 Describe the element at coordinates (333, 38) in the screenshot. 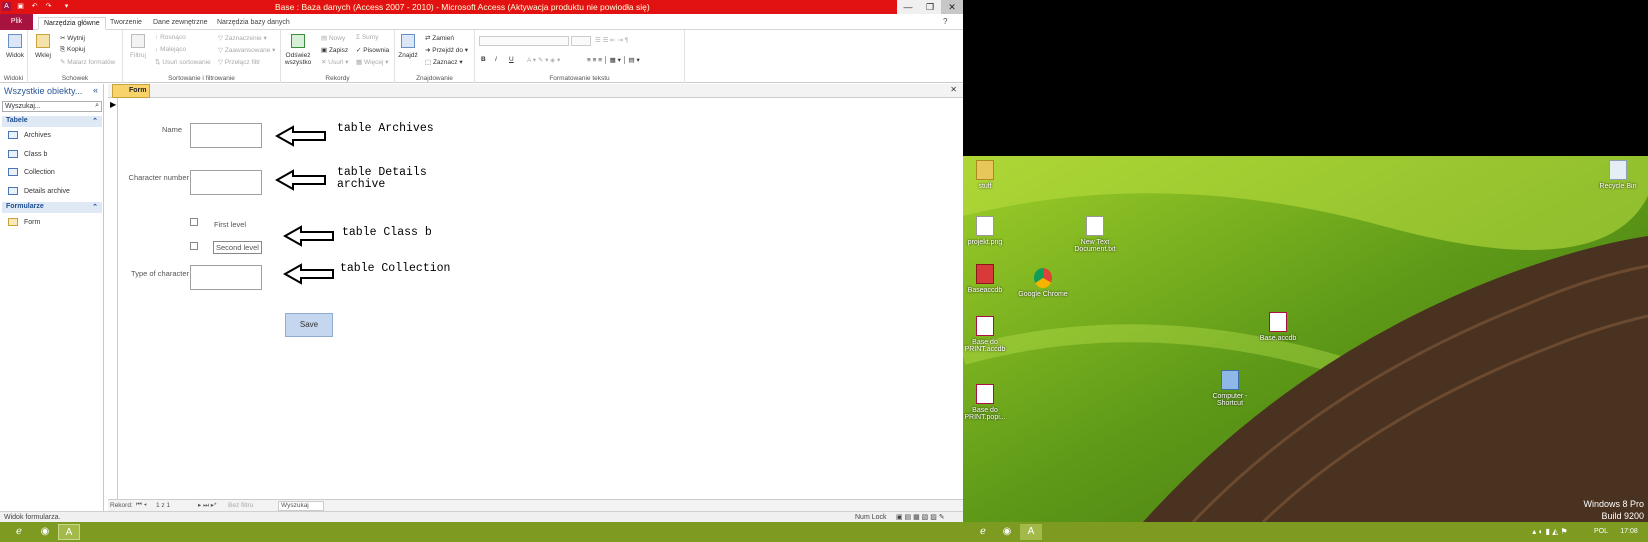

I see `new-record-button: ▤ Nowy` at that location.